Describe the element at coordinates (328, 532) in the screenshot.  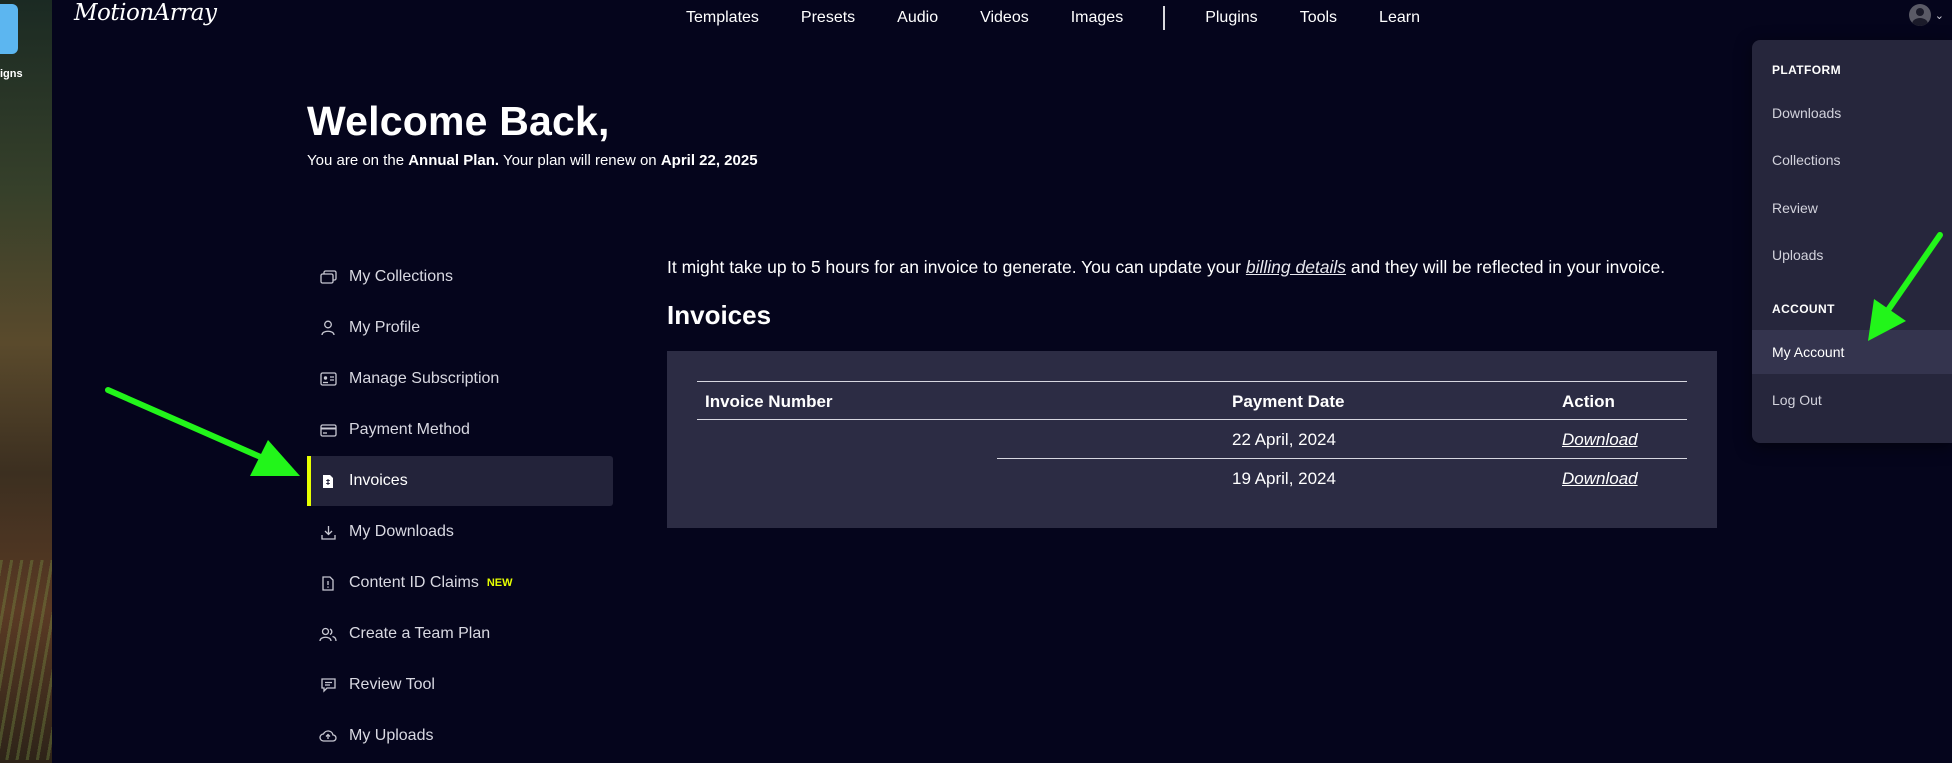
I see `download-icon` at that location.